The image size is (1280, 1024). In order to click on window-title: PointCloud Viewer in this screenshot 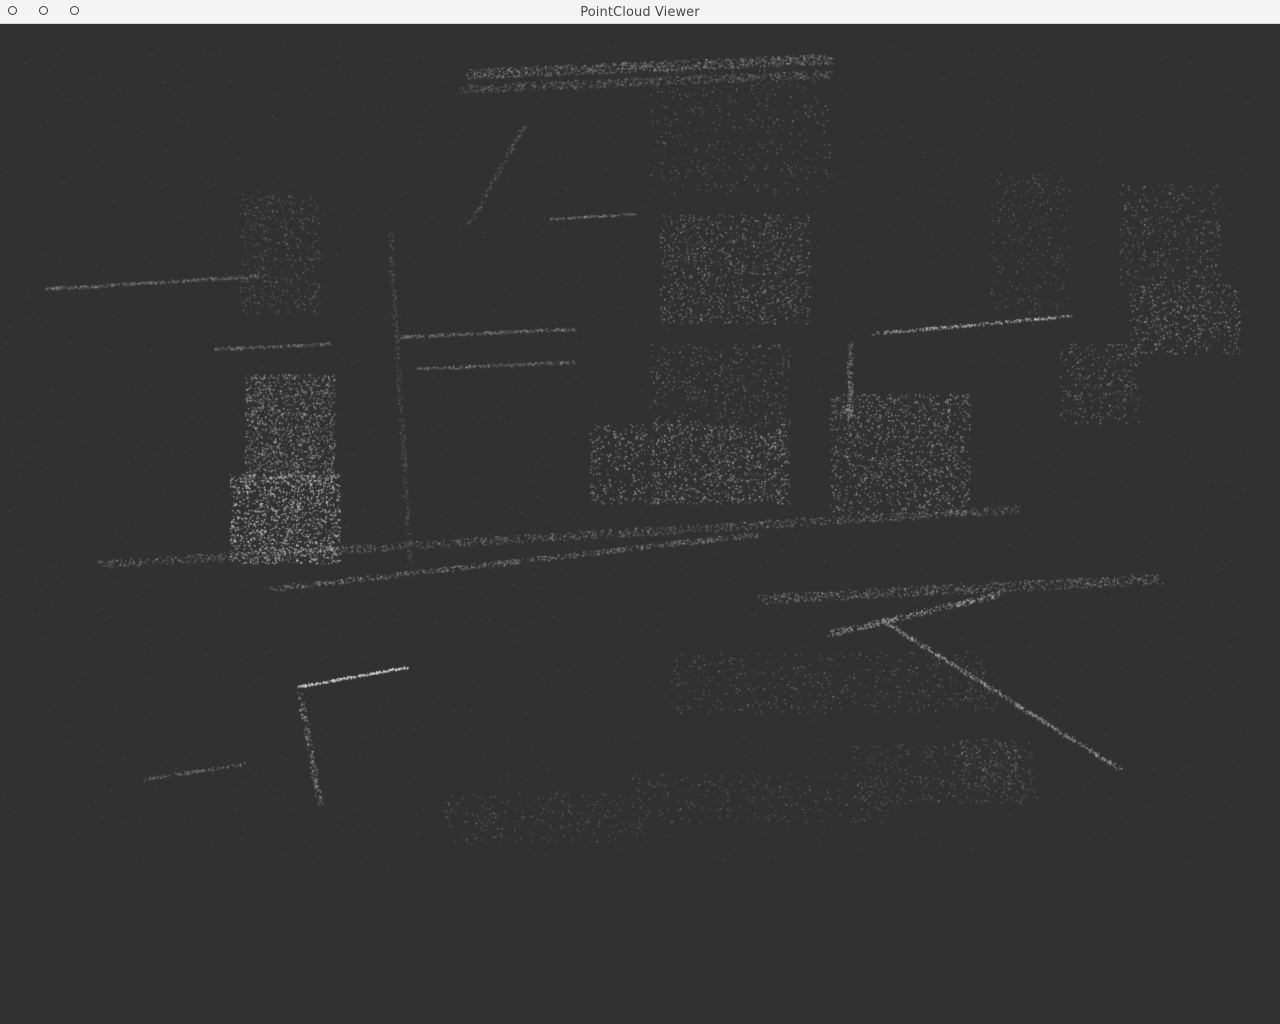, I will do `click(640, 12)`.